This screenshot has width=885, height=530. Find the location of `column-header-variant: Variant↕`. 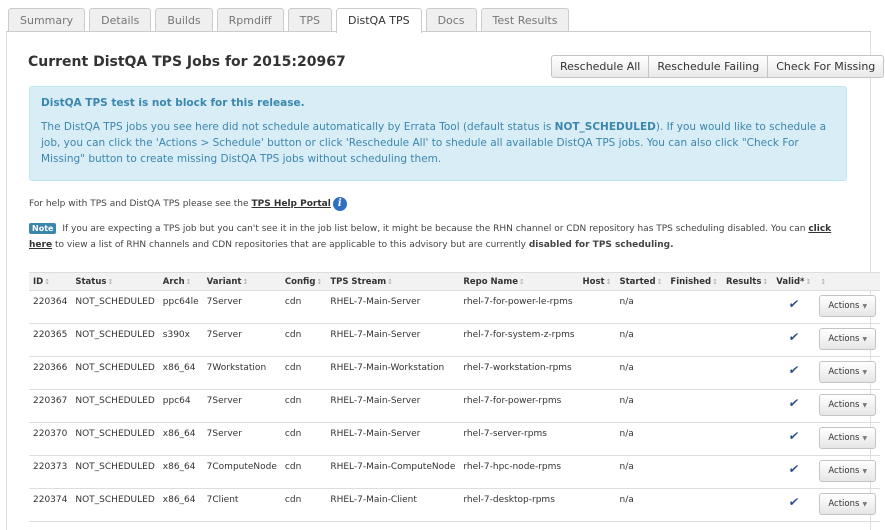

column-header-variant: Variant↕ is located at coordinates (241, 281).